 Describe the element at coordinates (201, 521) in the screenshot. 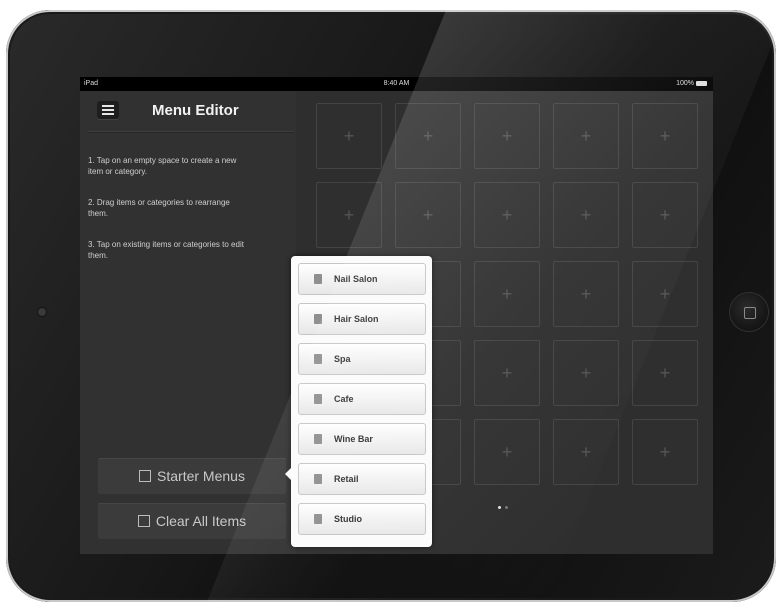

I see `clear-all-label: Clear All Items` at that location.